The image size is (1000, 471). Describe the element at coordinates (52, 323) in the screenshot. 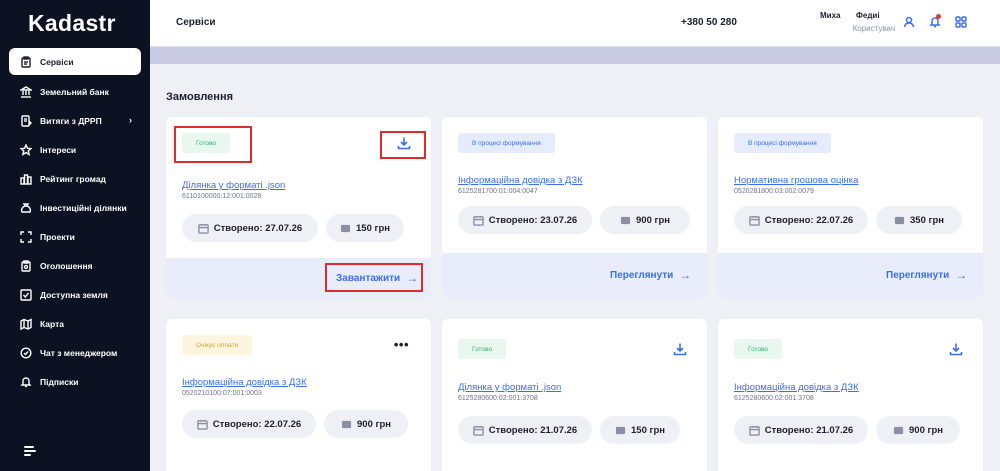

I see `sidebar-item-label: Карта` at that location.